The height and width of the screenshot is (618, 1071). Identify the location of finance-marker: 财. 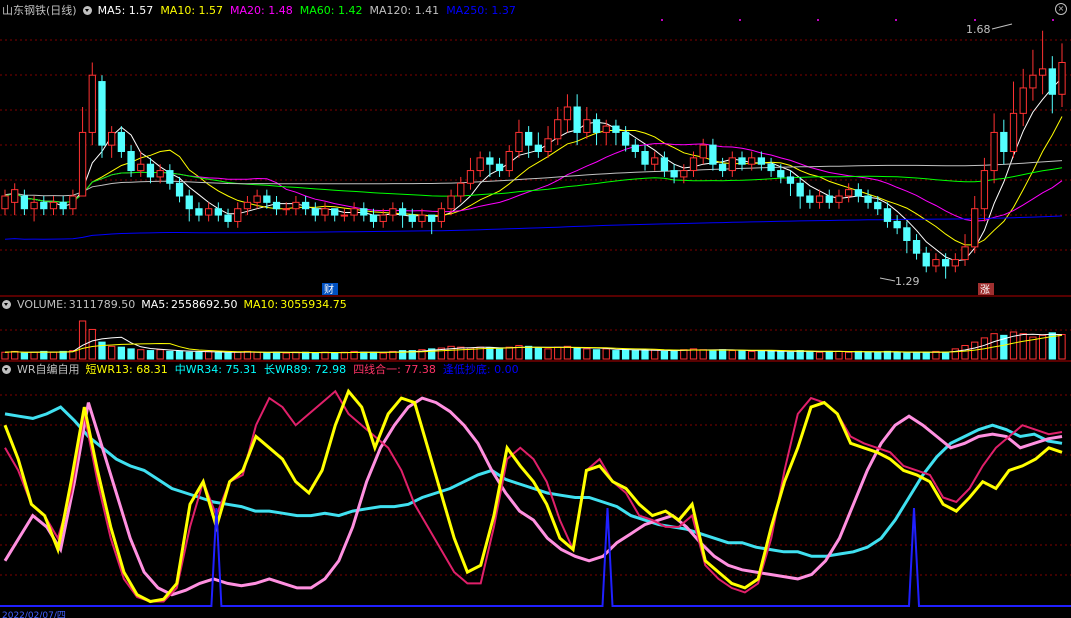
(329, 289).